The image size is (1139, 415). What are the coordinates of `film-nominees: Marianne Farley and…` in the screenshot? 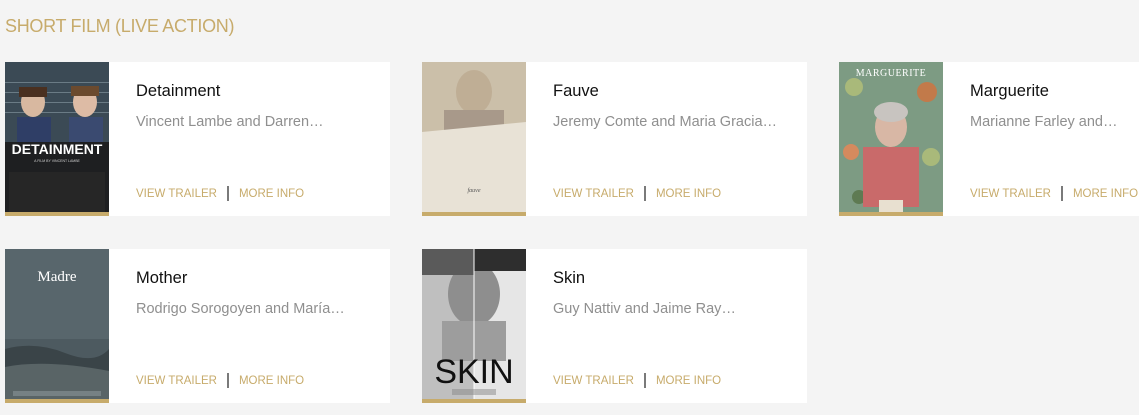 It's located at (1044, 122).